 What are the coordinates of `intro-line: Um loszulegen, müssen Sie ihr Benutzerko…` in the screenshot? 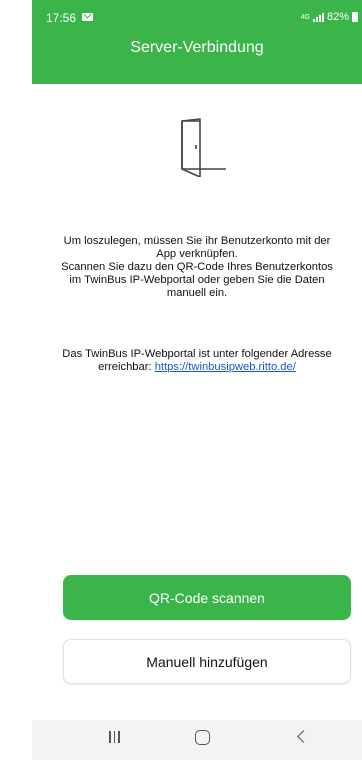 It's located at (197, 241).